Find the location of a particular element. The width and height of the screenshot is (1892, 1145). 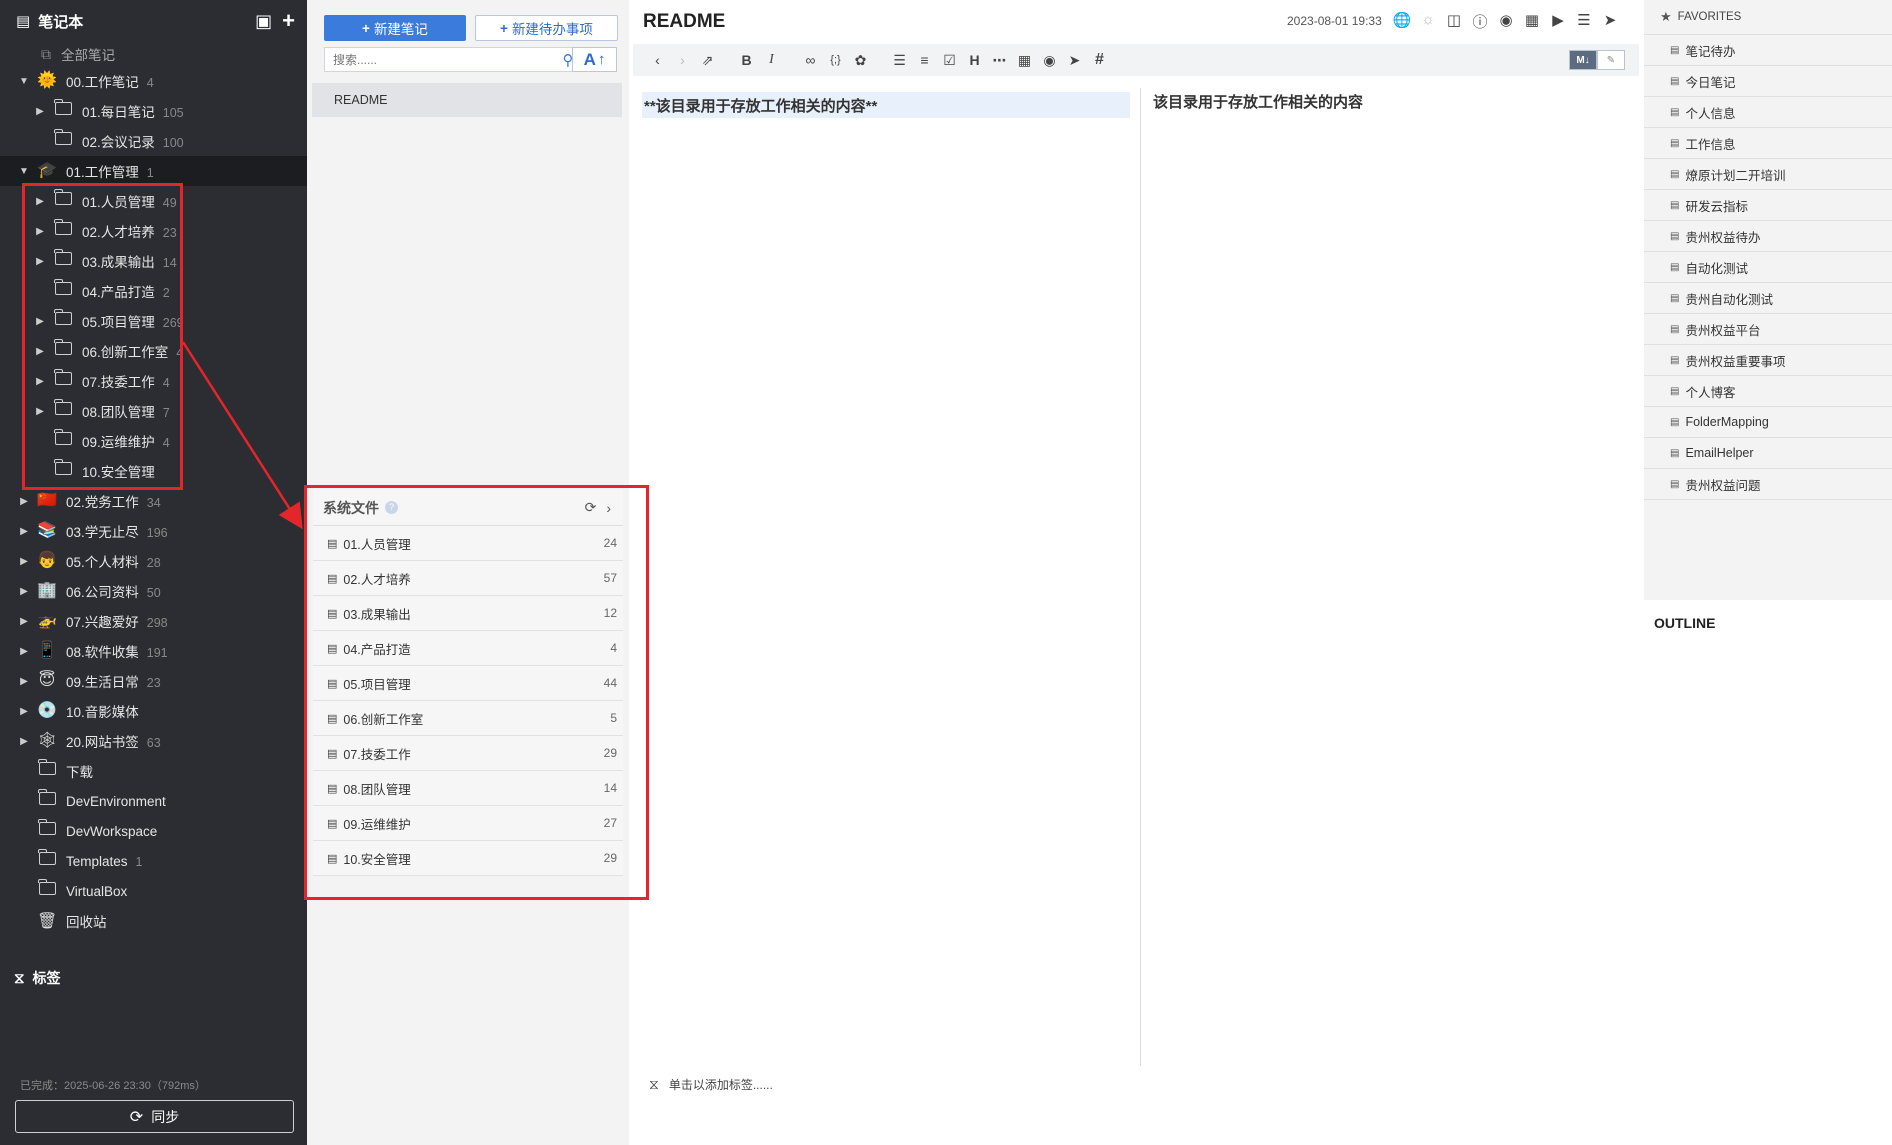

mindmap-icon: ▦ is located at coordinates (1532, 21).